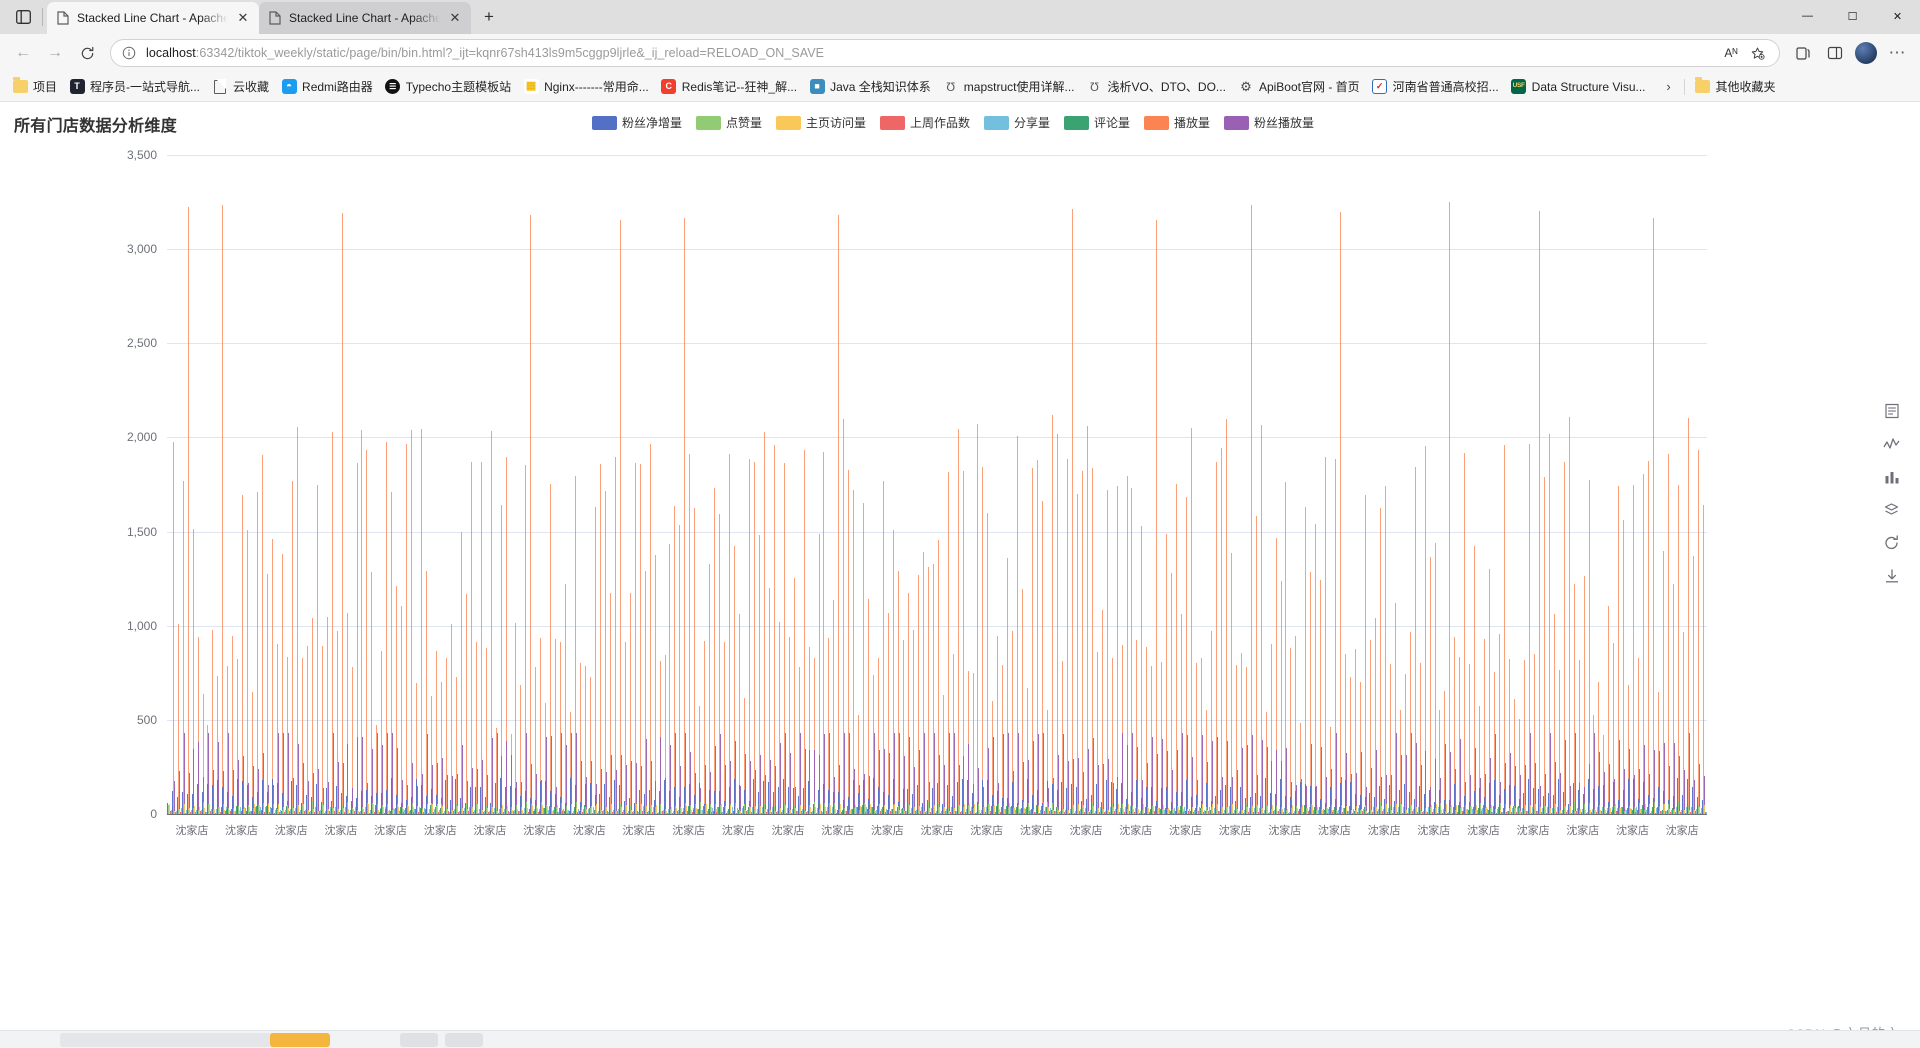  I want to click on back-icon: ←, so click(23, 53).